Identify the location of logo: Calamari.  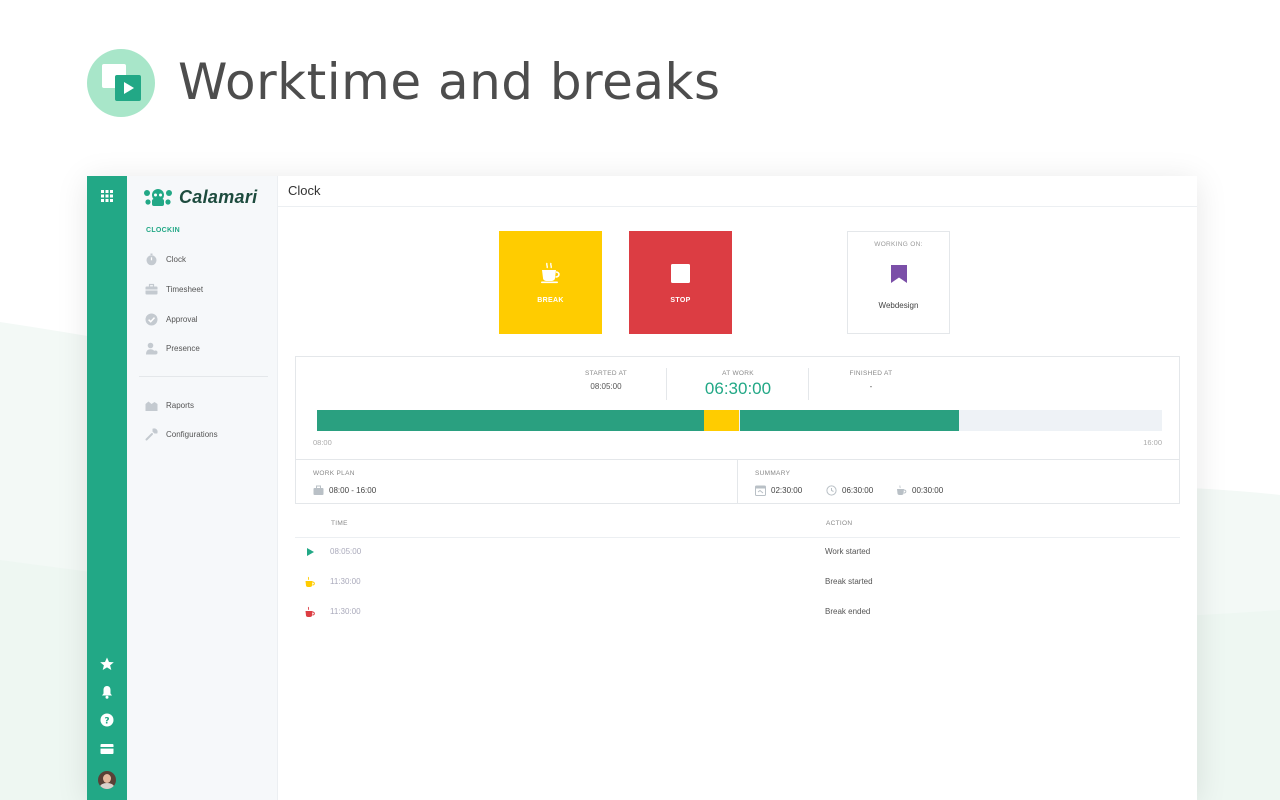
(200, 197).